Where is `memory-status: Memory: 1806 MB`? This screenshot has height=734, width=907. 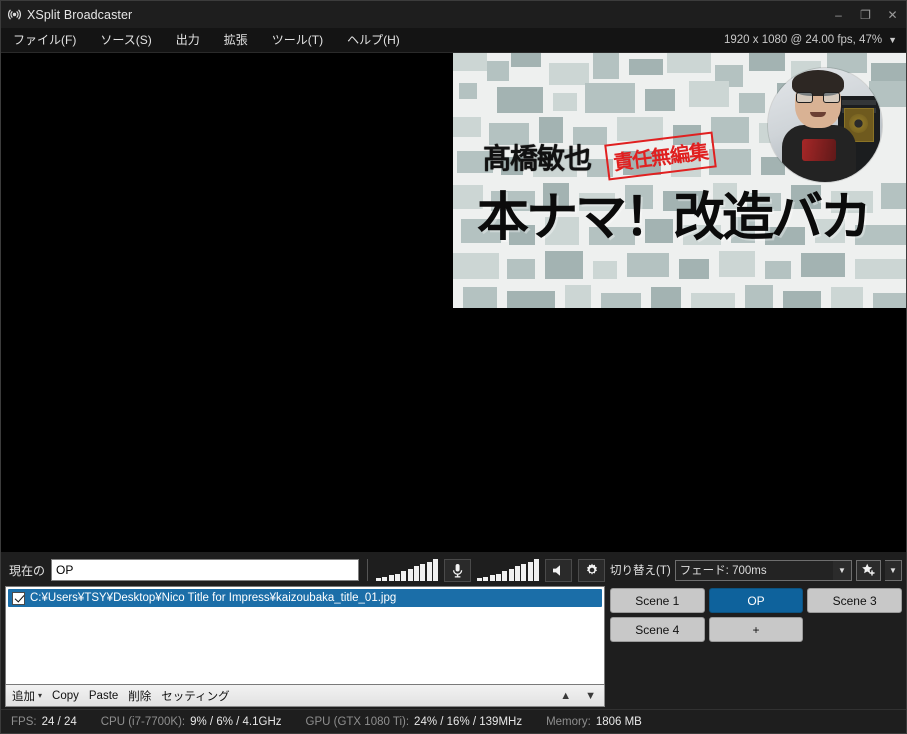
memory-status: Memory: 1806 MB is located at coordinates (594, 722).